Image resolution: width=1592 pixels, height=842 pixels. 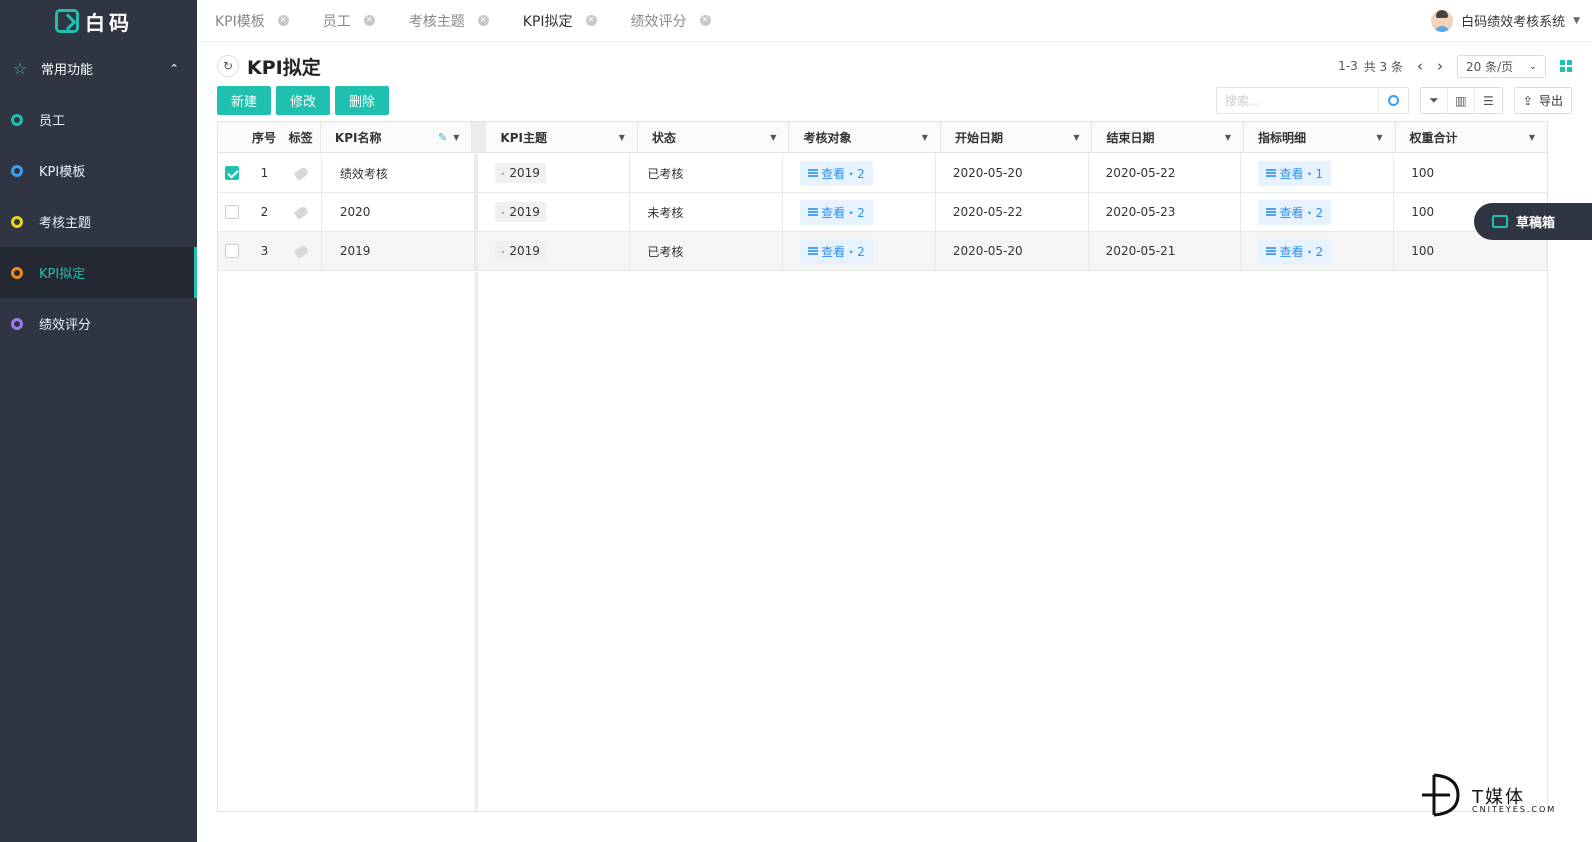 What do you see at coordinates (1420, 66) in the screenshot?
I see `chevron-left-icon: ‹` at bounding box center [1420, 66].